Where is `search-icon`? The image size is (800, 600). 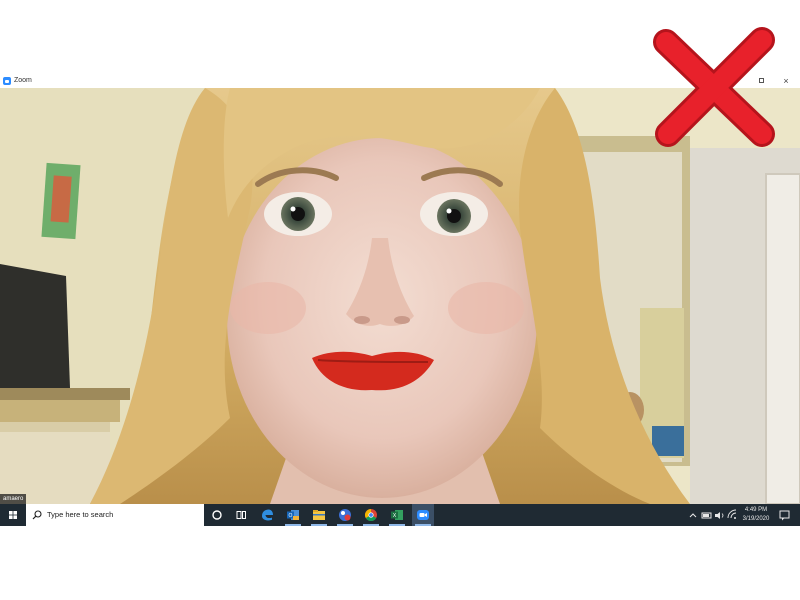 search-icon is located at coordinates (37, 515).